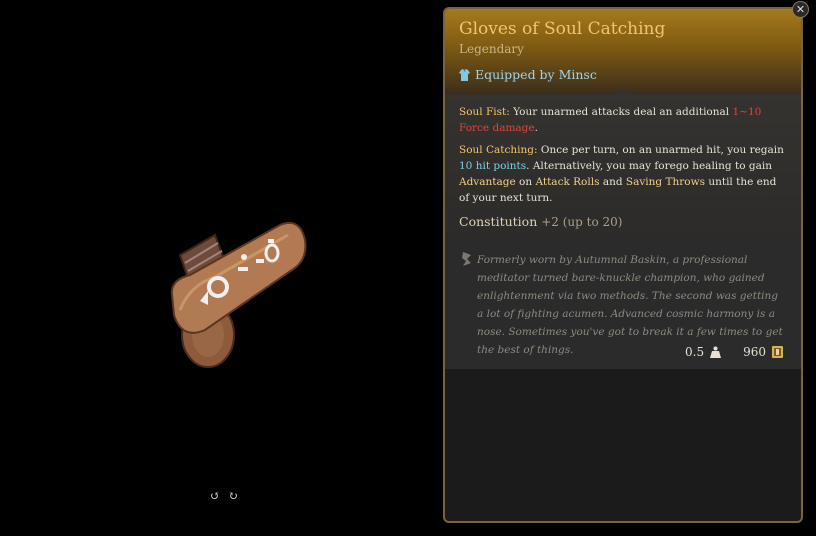 This screenshot has height=536, width=816. What do you see at coordinates (582, 222) in the screenshot?
I see `stat-bonus-value: +2 (up to 20)` at bounding box center [582, 222].